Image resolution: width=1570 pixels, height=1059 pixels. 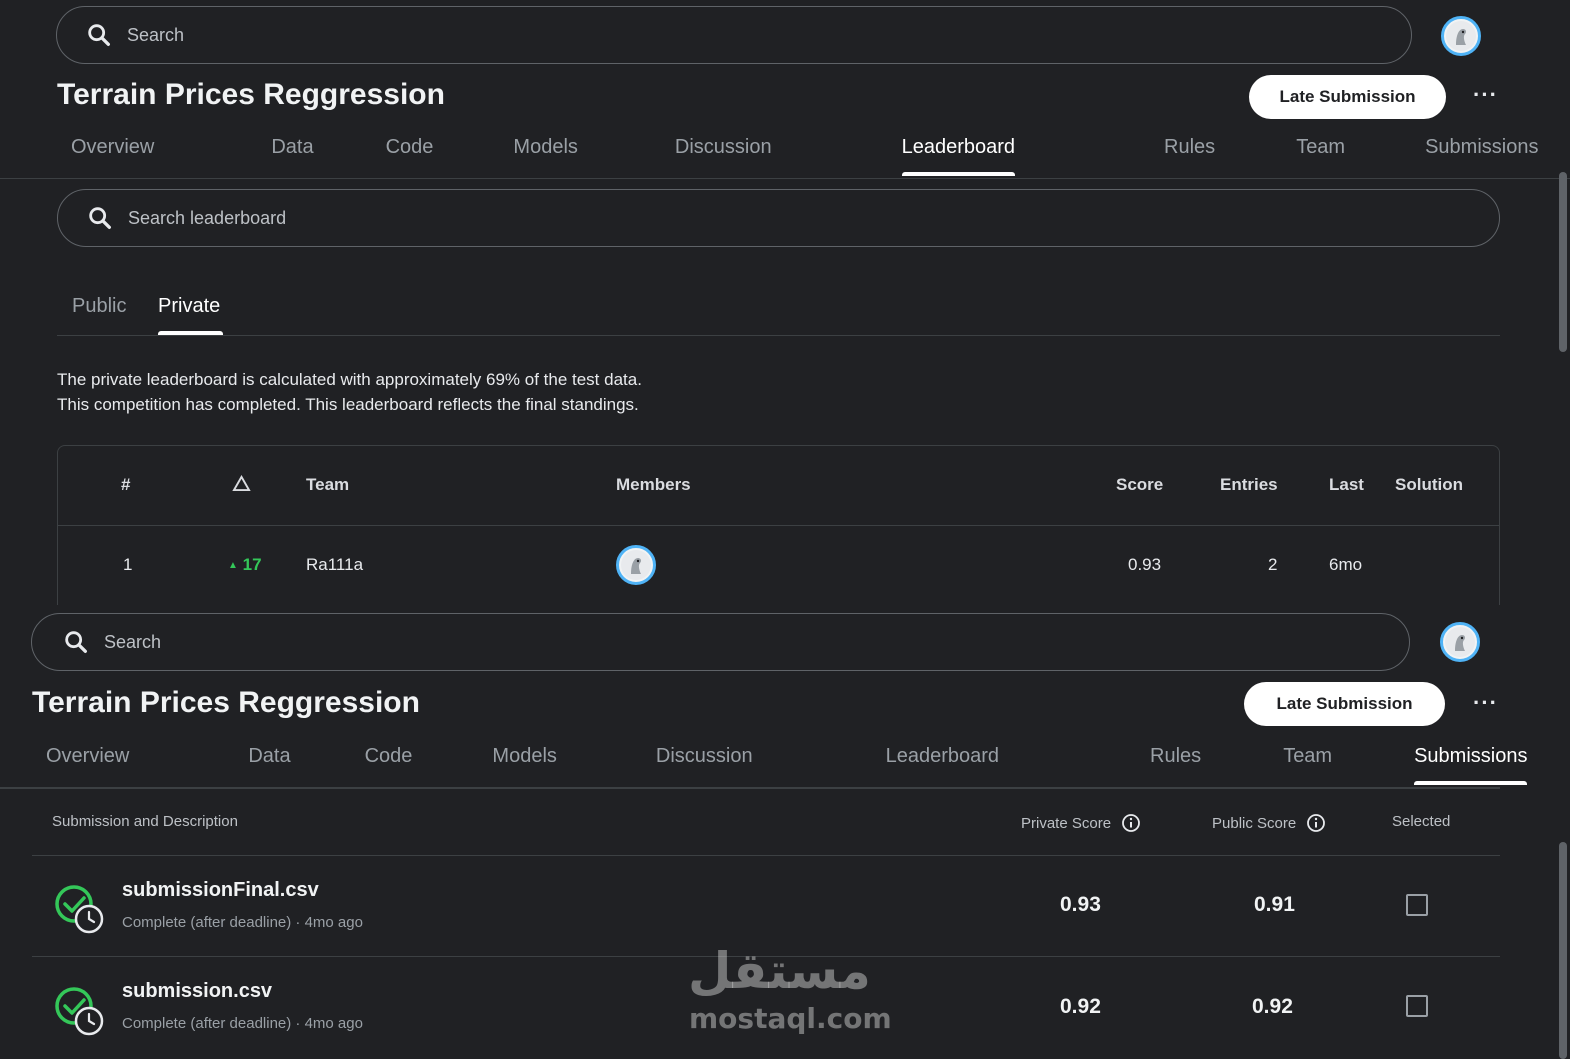 I want to click on subtab-public: Public, so click(x=99, y=306).